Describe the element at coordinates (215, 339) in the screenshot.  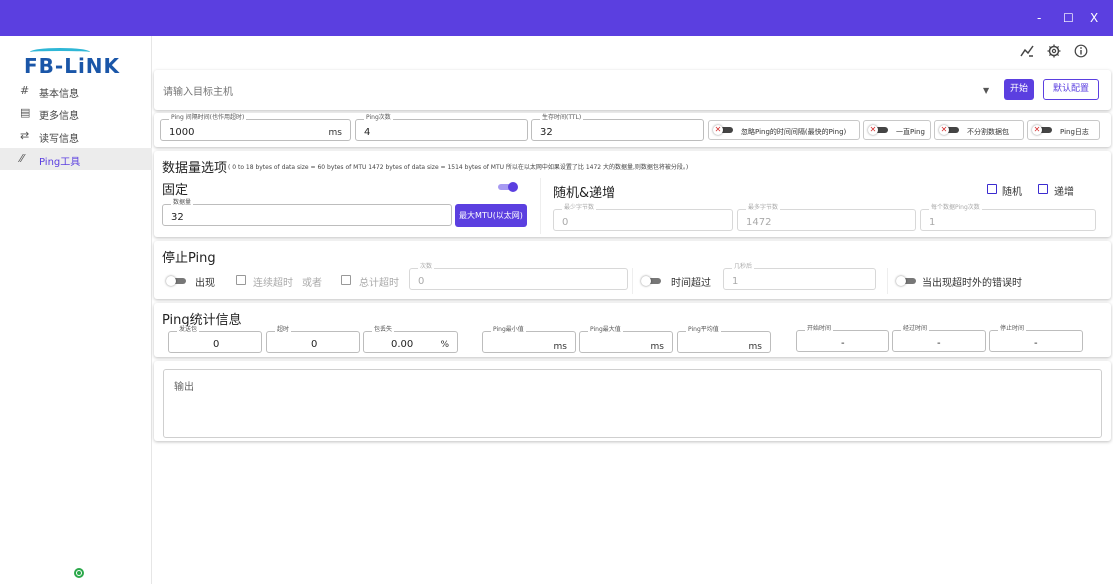
I see `stat-sent: 发送包 0` at that location.